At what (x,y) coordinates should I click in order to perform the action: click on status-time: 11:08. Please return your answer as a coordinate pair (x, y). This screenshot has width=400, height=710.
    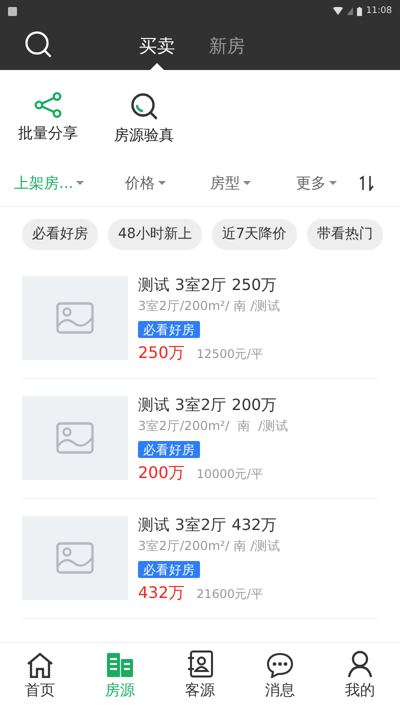
    Looking at the image, I should click on (379, 11).